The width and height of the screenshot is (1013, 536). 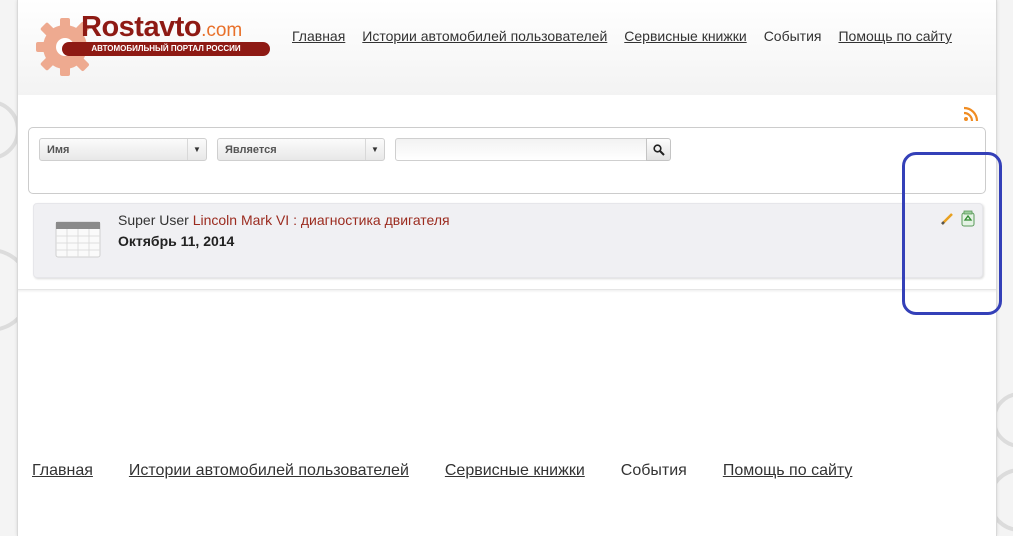 I want to click on field-select-value: Имя, so click(x=58, y=150).